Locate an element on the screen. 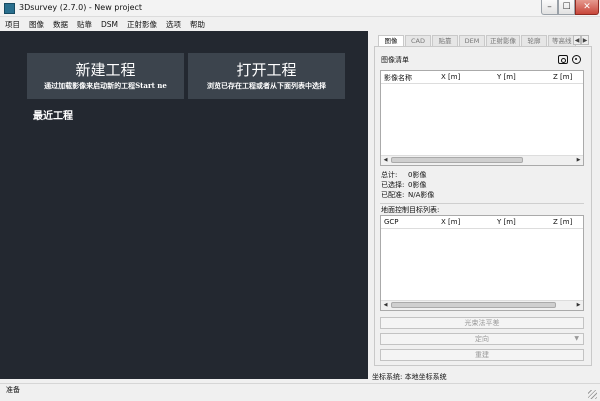 This screenshot has width=600, height=401. orientation-label: 定向 is located at coordinates (482, 339).